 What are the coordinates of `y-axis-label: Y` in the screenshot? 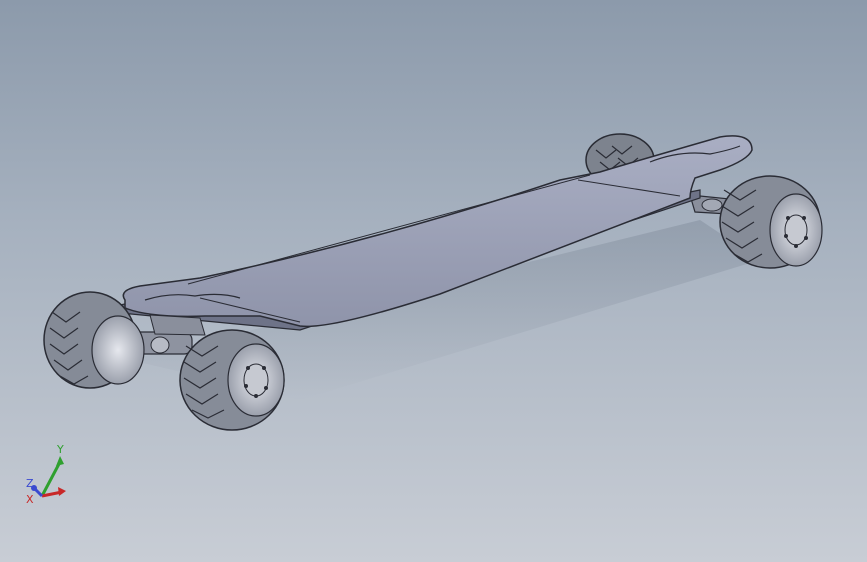 It's located at (60, 449).